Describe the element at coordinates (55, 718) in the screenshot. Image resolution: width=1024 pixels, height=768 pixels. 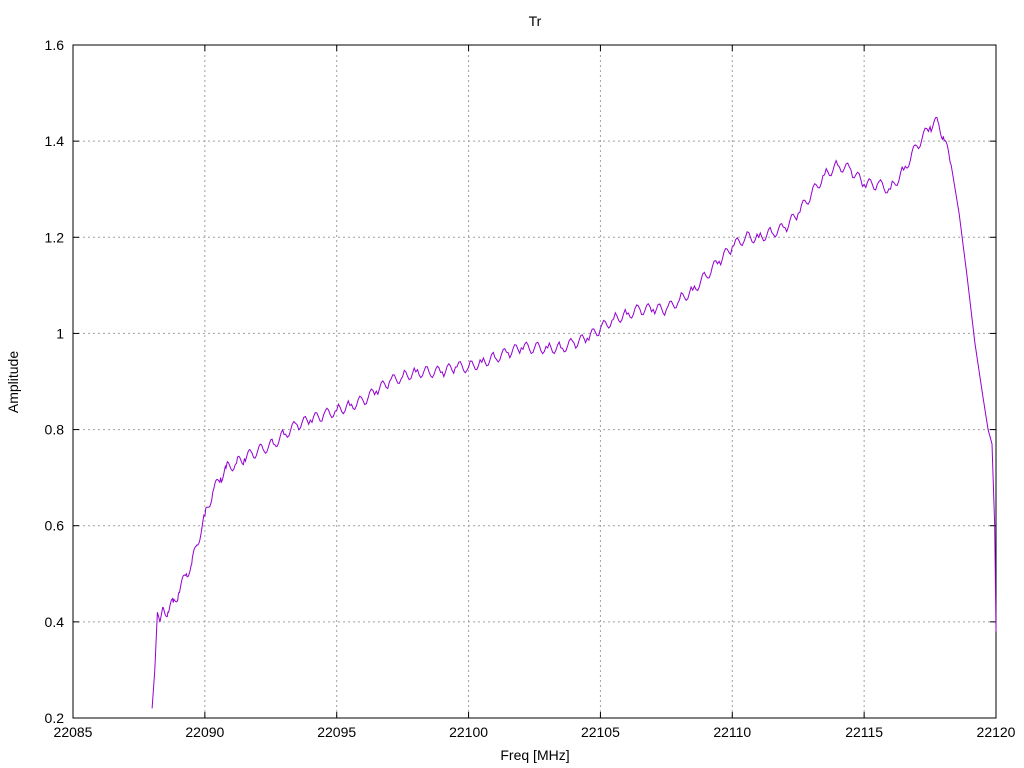
I see `y-tick-label: 0.2` at that location.